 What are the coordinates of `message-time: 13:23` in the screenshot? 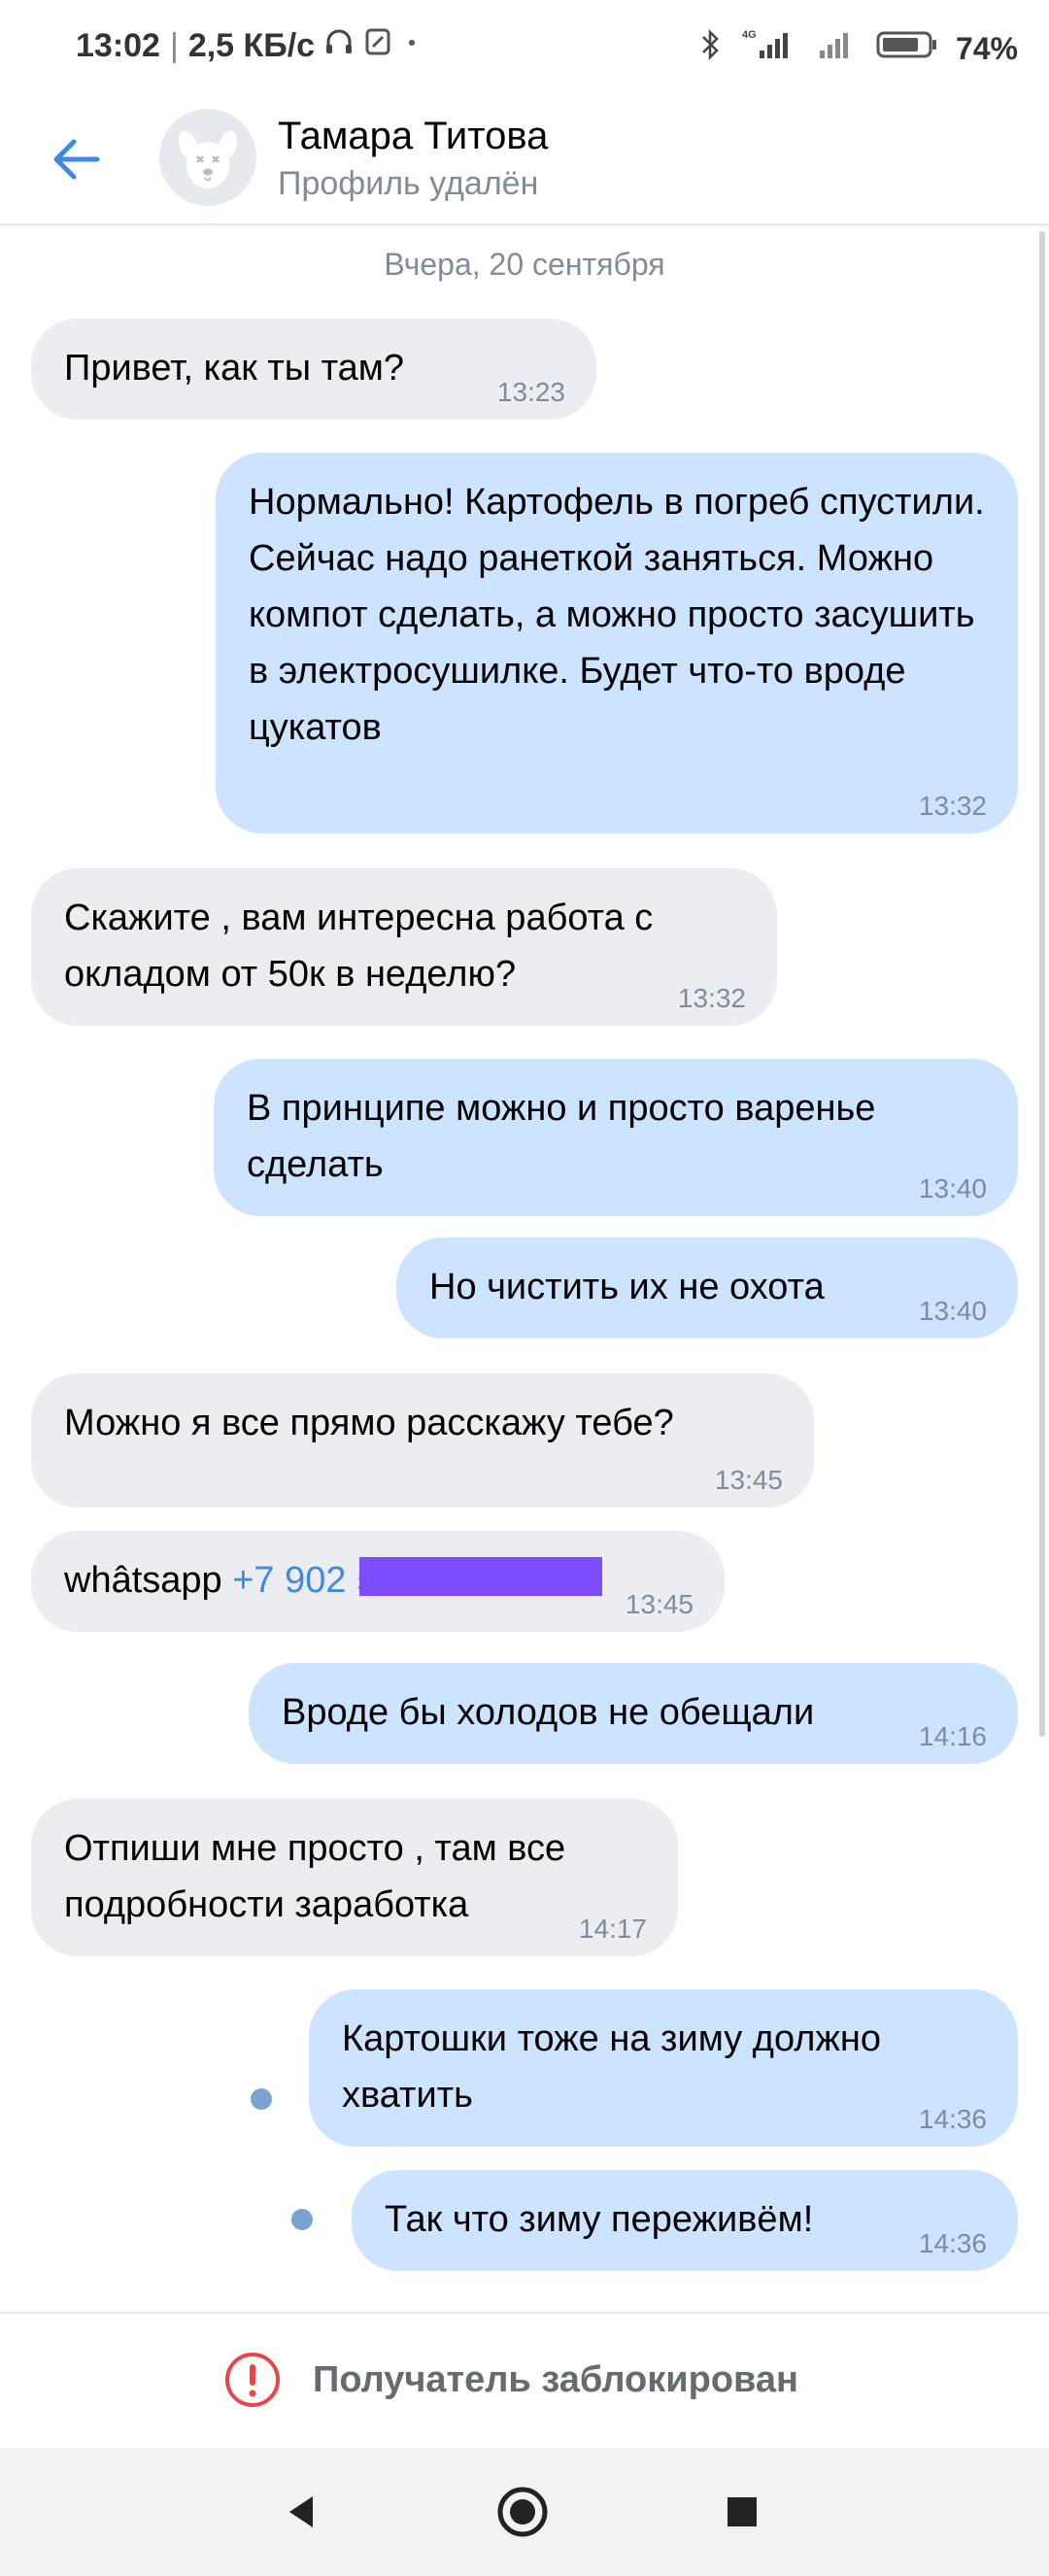 It's located at (530, 392).